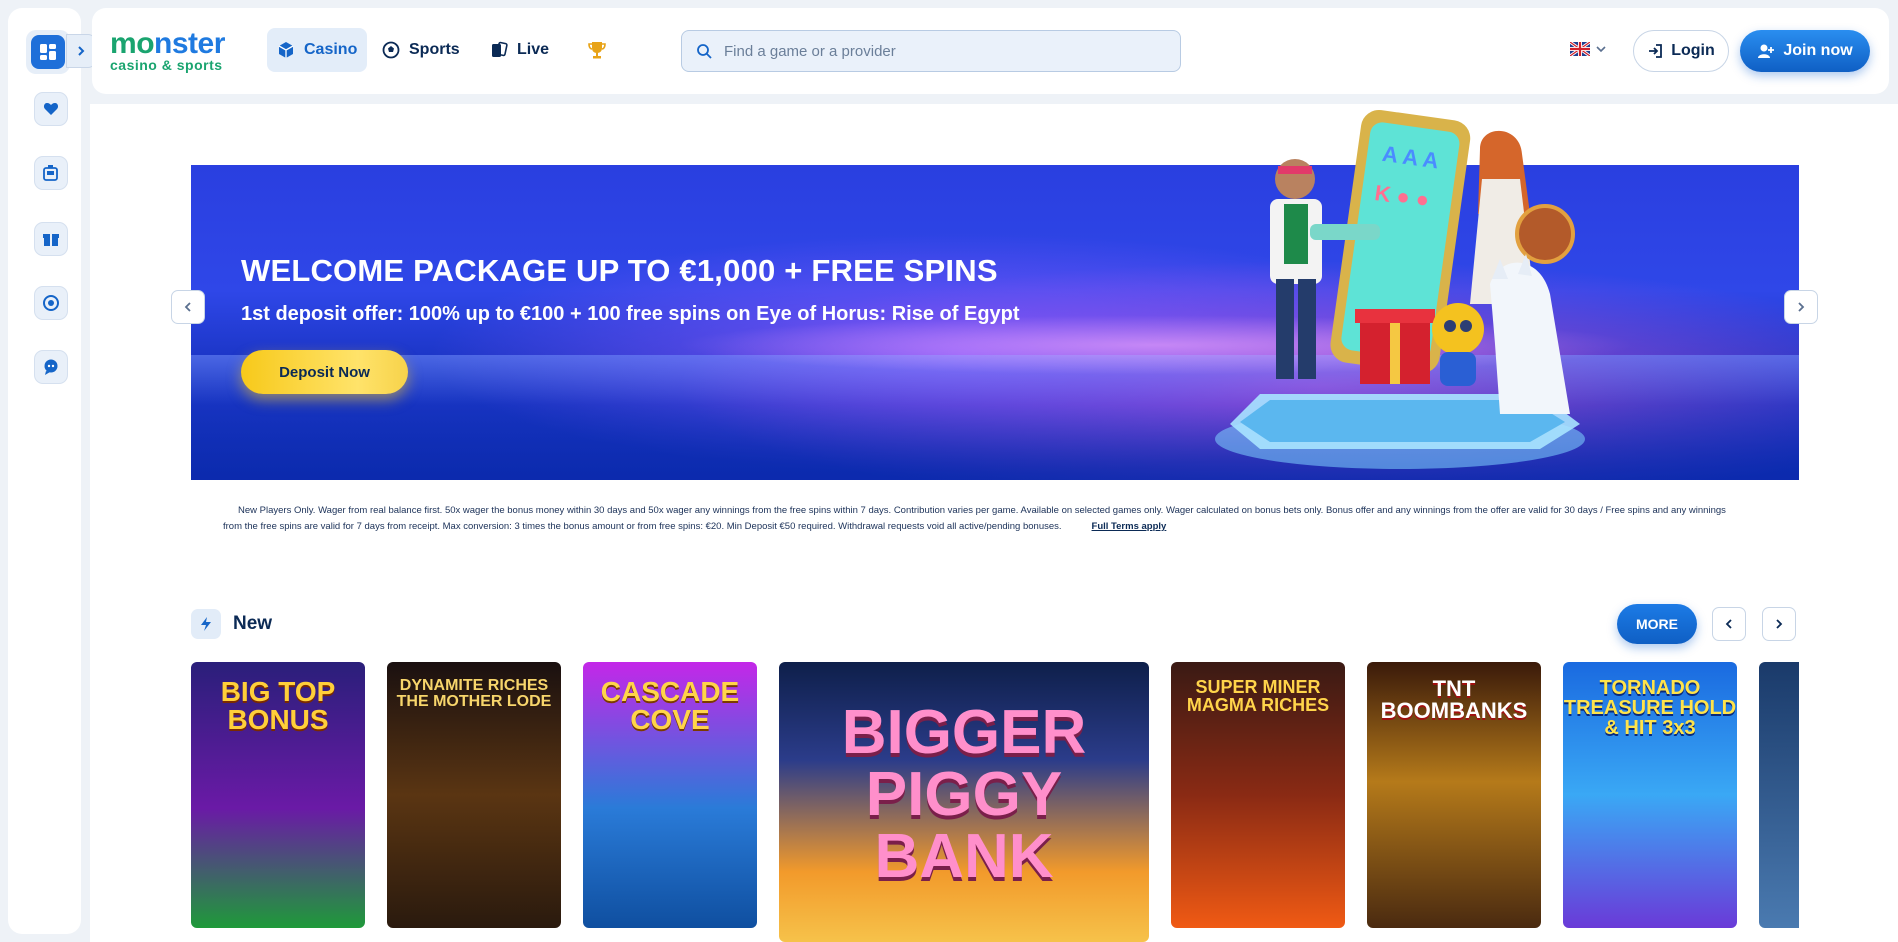 The height and width of the screenshot is (942, 1898). Describe the element at coordinates (175, 52) in the screenshot. I see `brand-logo: monster casino & sports` at that location.